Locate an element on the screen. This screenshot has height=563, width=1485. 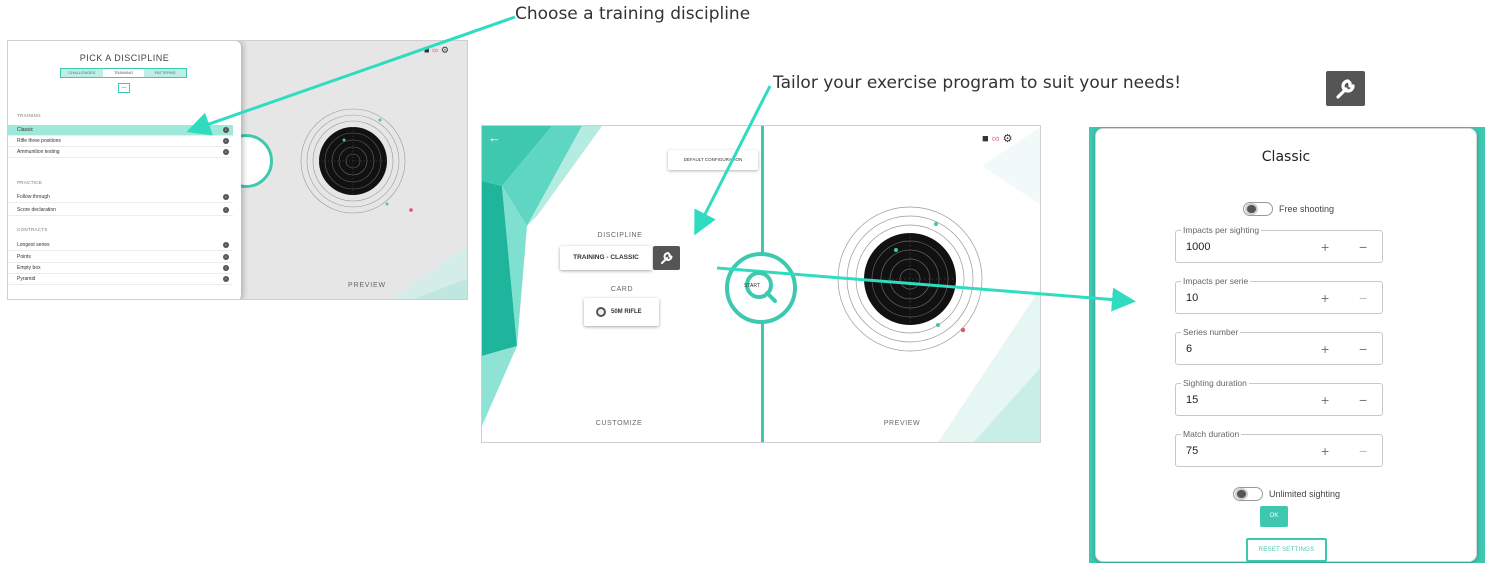
list-item-label: Pyramid is located at coordinates (26, 279).